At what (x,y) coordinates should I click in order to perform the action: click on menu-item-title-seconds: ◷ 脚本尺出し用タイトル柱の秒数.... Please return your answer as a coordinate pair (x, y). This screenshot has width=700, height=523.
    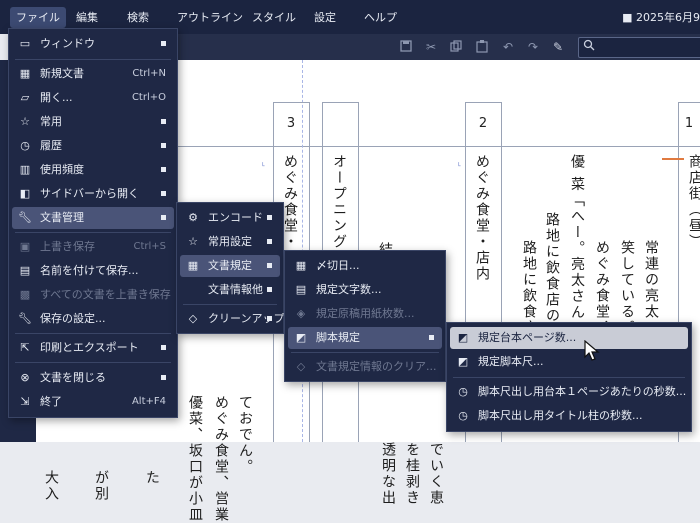
    Looking at the image, I should click on (569, 416).